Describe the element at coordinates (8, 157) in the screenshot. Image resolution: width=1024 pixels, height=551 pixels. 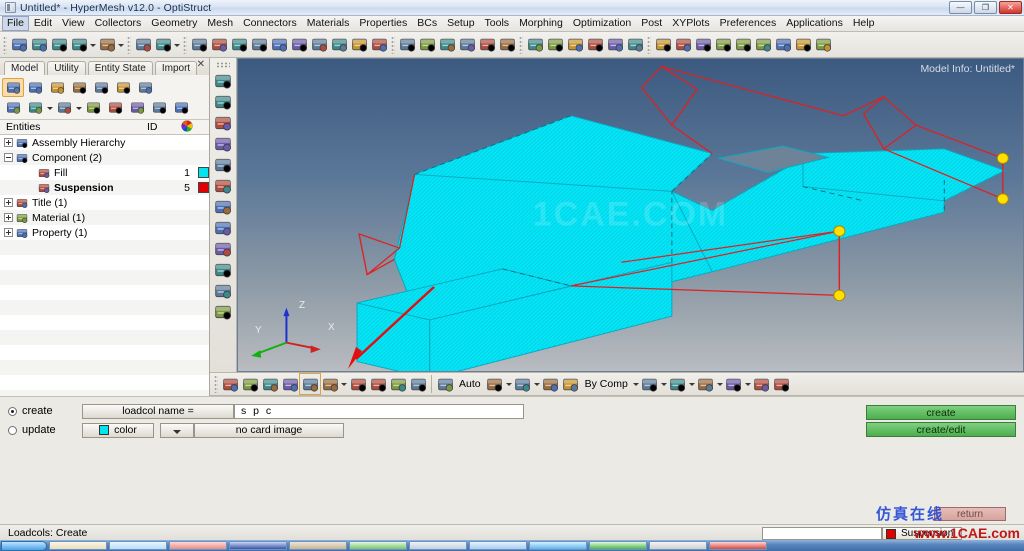
I see `collapse-icon` at that location.